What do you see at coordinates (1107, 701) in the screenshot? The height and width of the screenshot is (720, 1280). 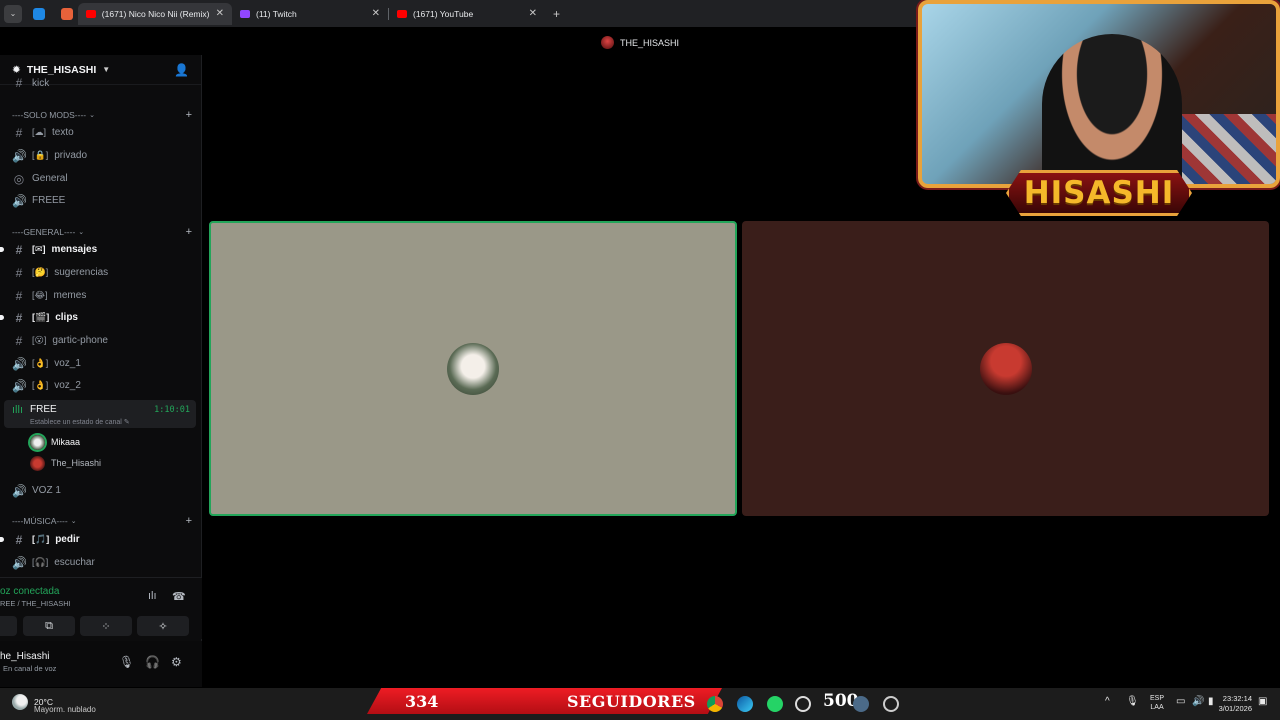 I see `chevron-up-icon: ^` at bounding box center [1107, 701].